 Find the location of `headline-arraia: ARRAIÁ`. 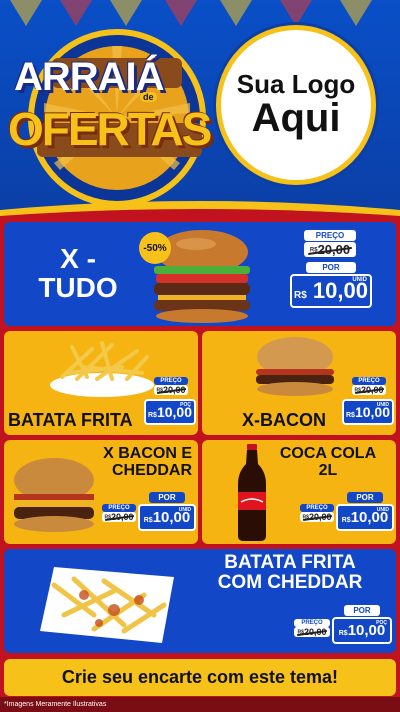

headline-arraia: ARRAIÁ is located at coordinates (89, 77).